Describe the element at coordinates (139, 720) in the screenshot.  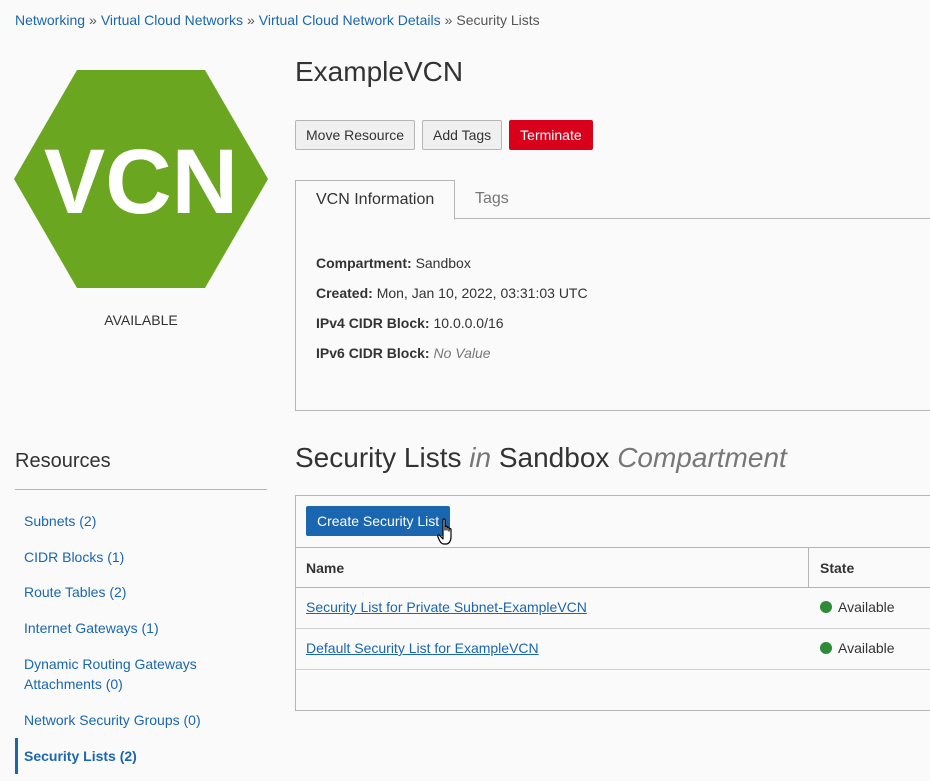
I see `sidebar-item-network-security-groups: Network Security Groups (0)` at that location.